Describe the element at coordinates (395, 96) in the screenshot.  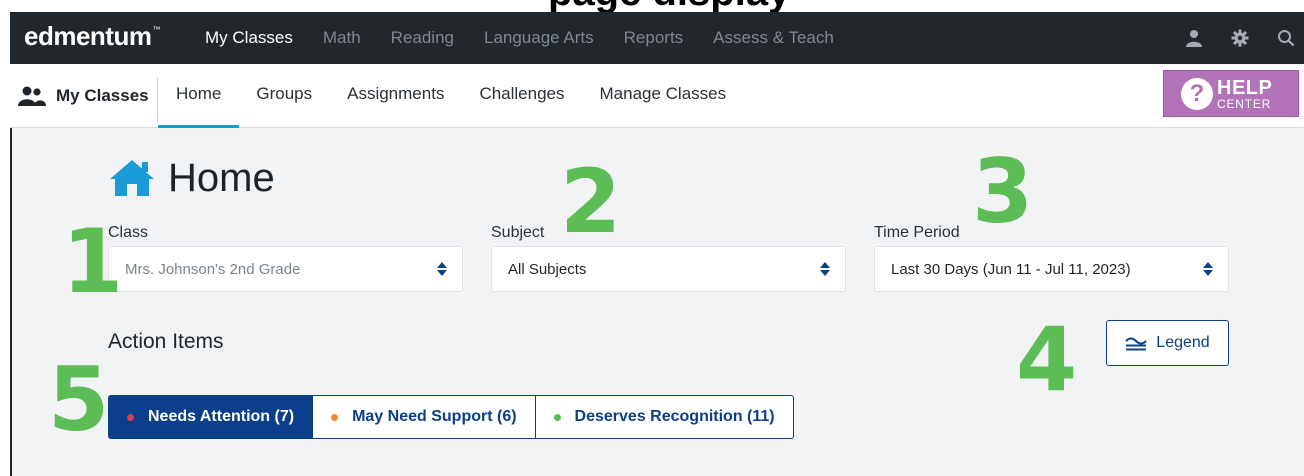
I see `tab-assignments: Assignments` at that location.